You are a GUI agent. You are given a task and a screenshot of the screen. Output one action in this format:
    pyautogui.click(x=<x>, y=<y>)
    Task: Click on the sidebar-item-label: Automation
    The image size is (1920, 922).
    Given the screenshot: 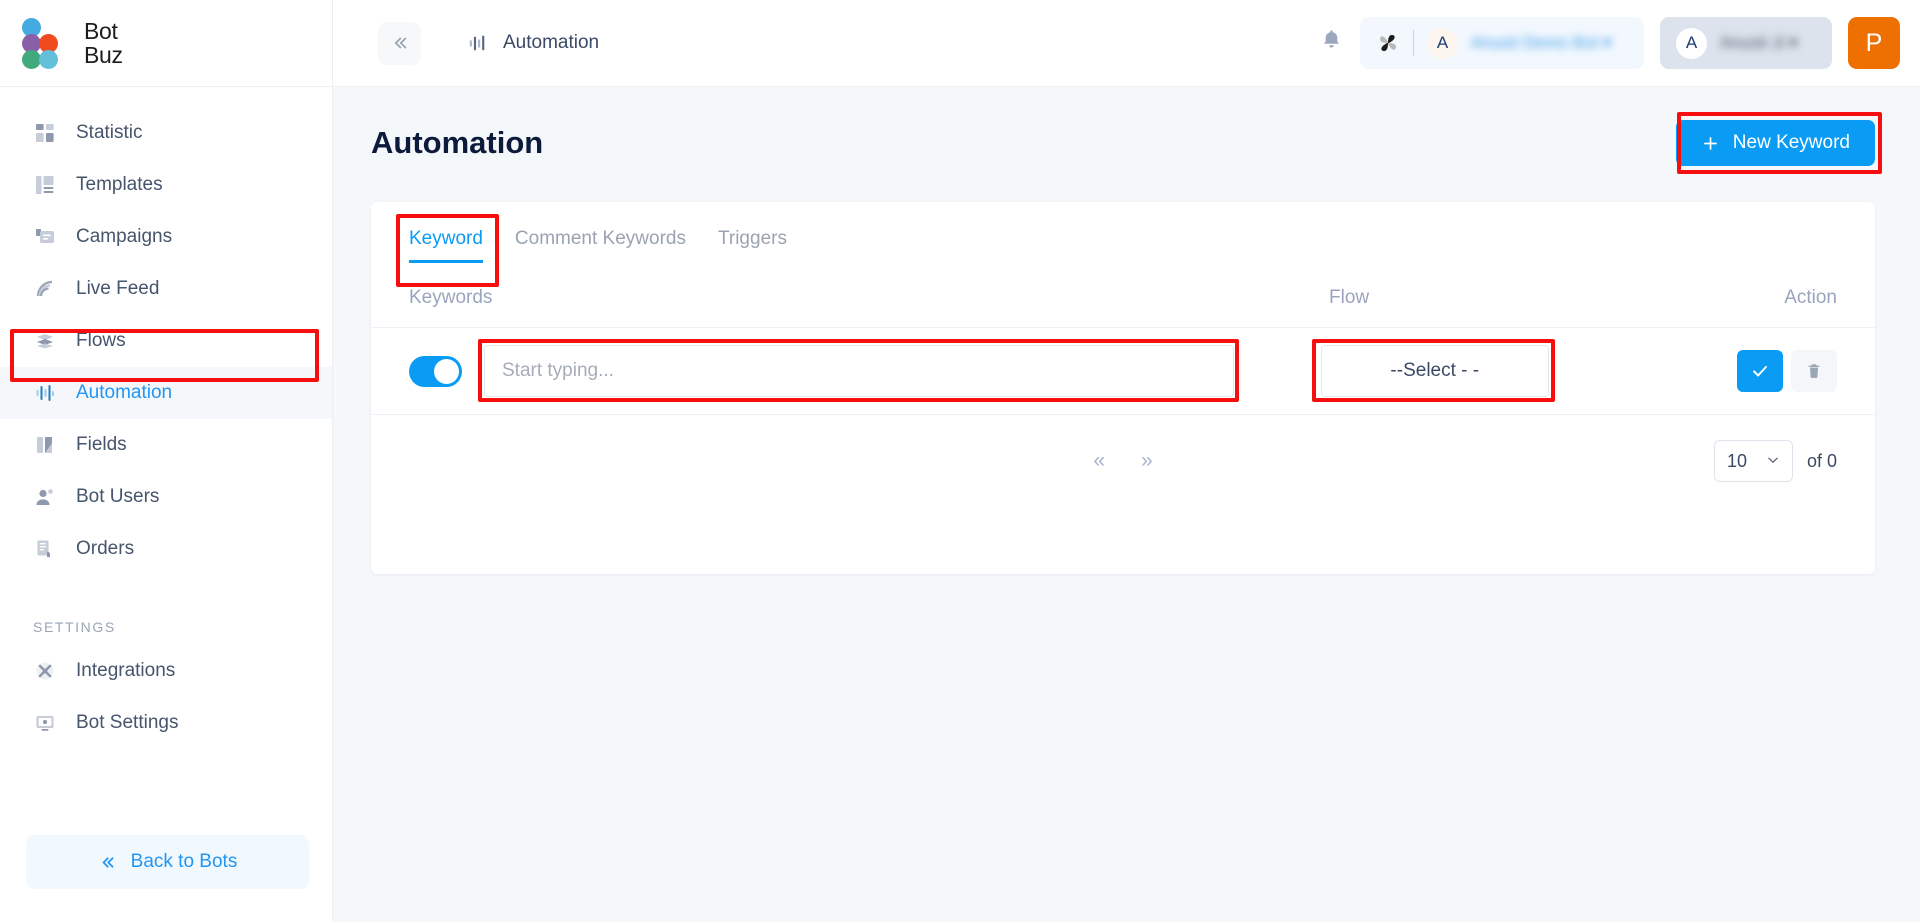 What is the action you would take?
    pyautogui.click(x=124, y=392)
    